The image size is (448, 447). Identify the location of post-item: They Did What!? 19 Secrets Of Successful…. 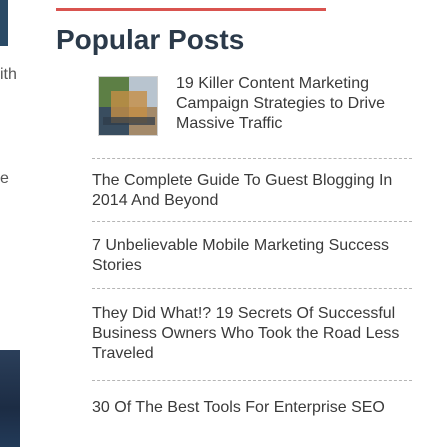
(252, 334).